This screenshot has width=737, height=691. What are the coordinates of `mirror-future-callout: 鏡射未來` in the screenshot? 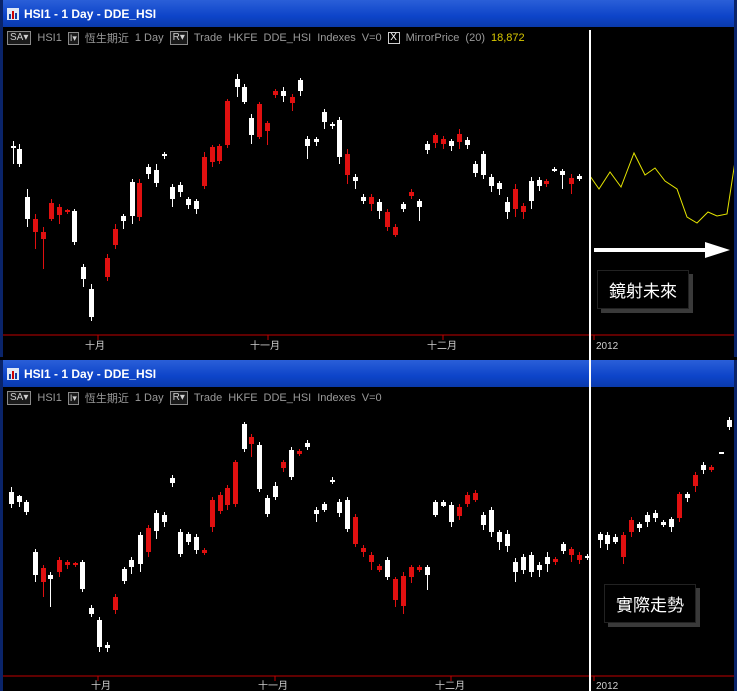 It's located at (643, 289).